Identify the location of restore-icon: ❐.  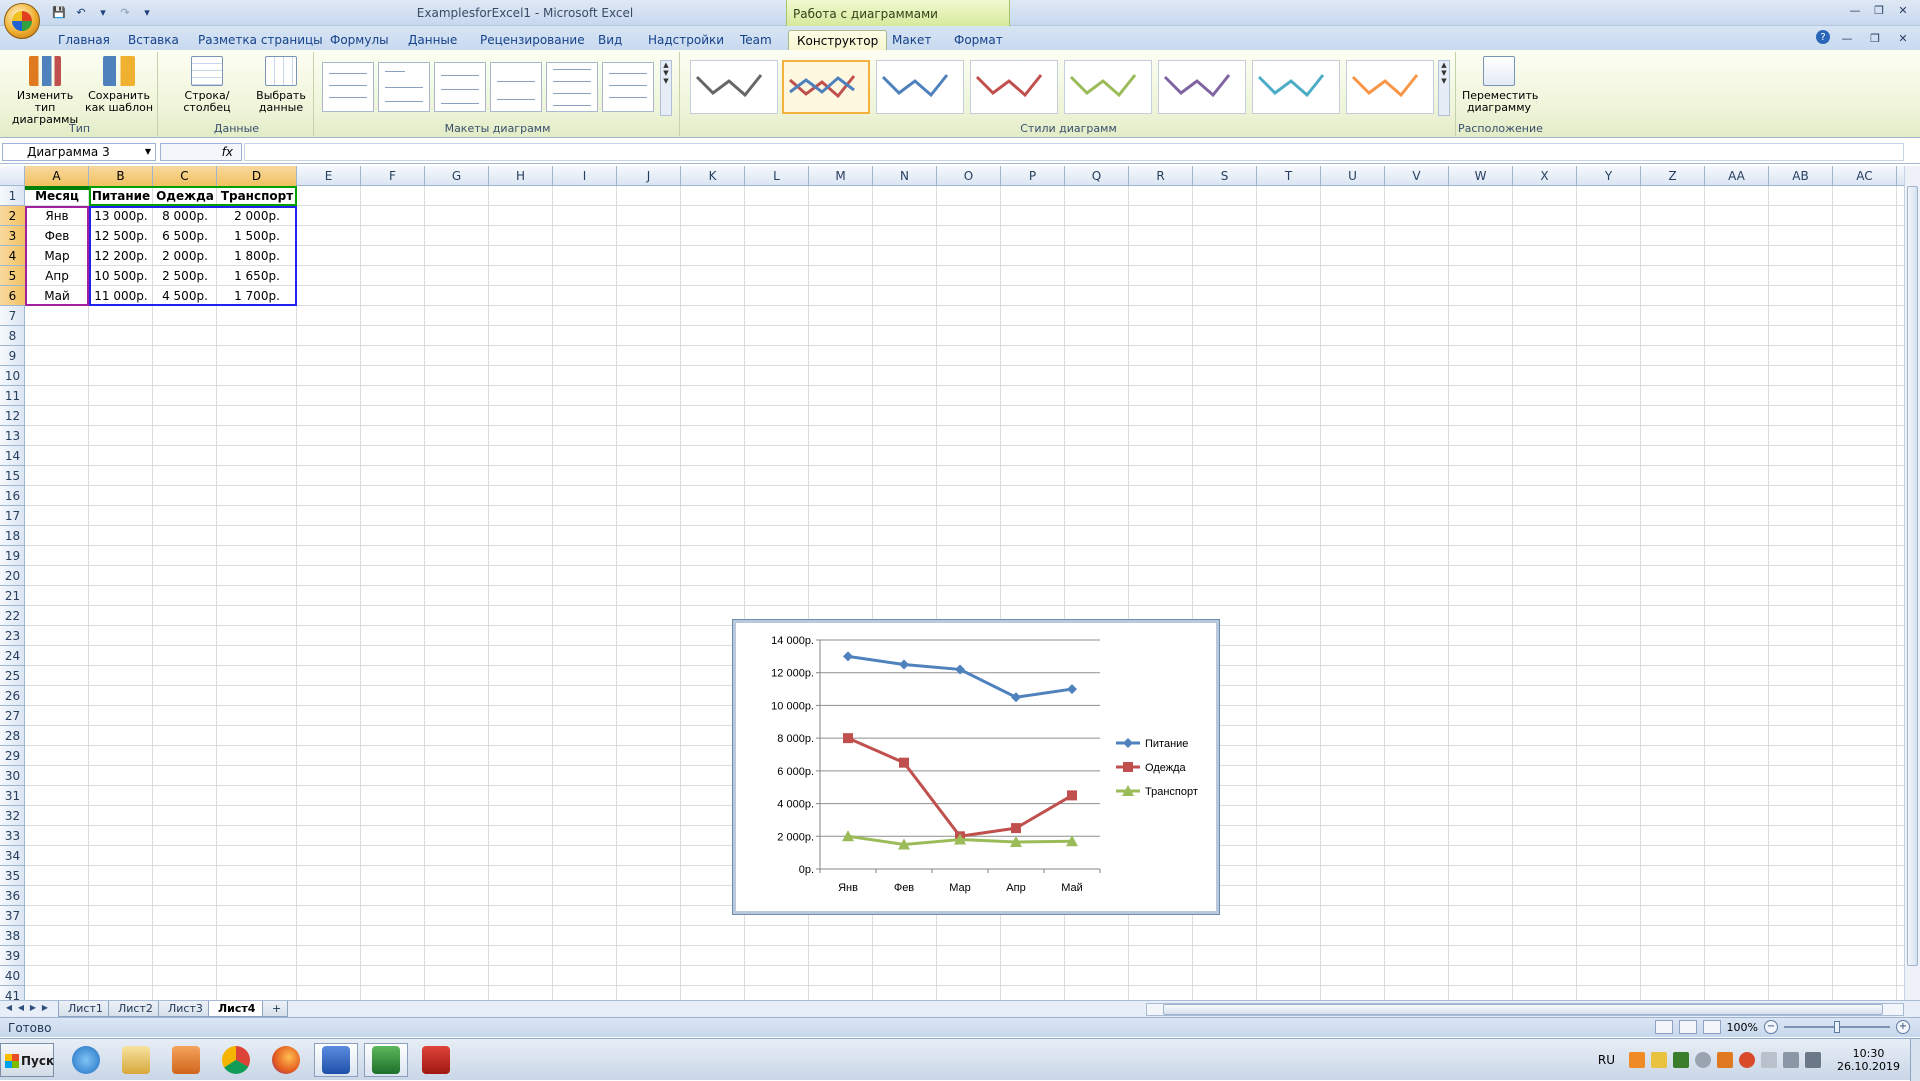
(1879, 10).